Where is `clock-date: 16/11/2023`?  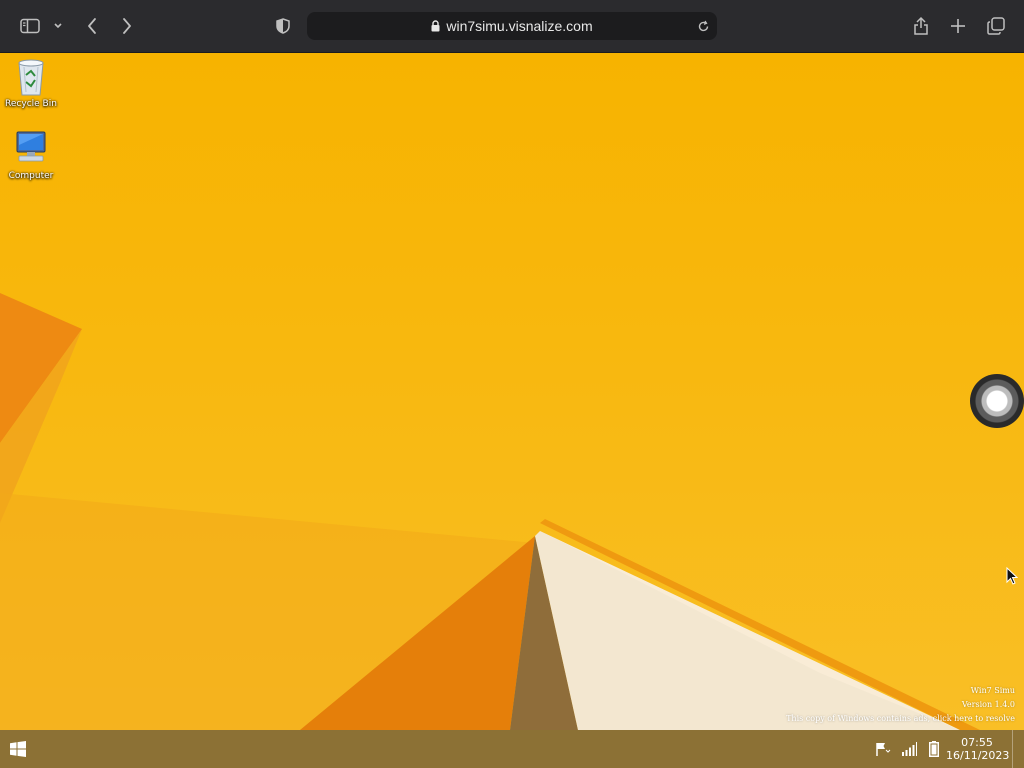 clock-date: 16/11/2023 is located at coordinates (978, 755).